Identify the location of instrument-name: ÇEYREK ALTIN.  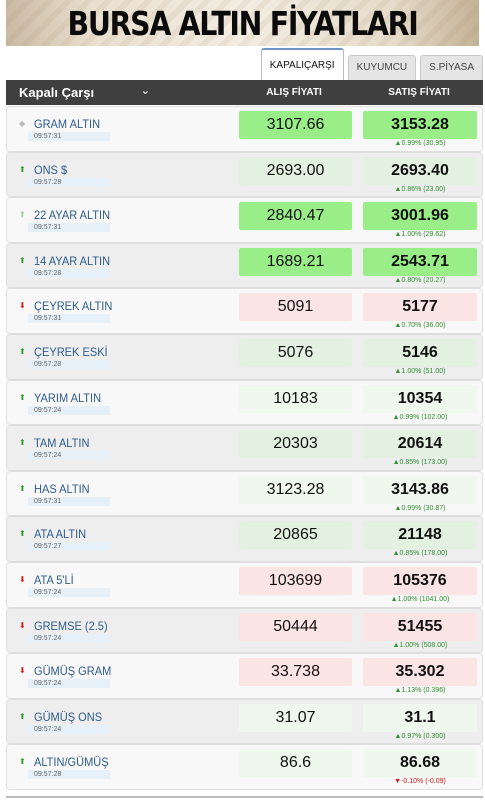
(73, 306).